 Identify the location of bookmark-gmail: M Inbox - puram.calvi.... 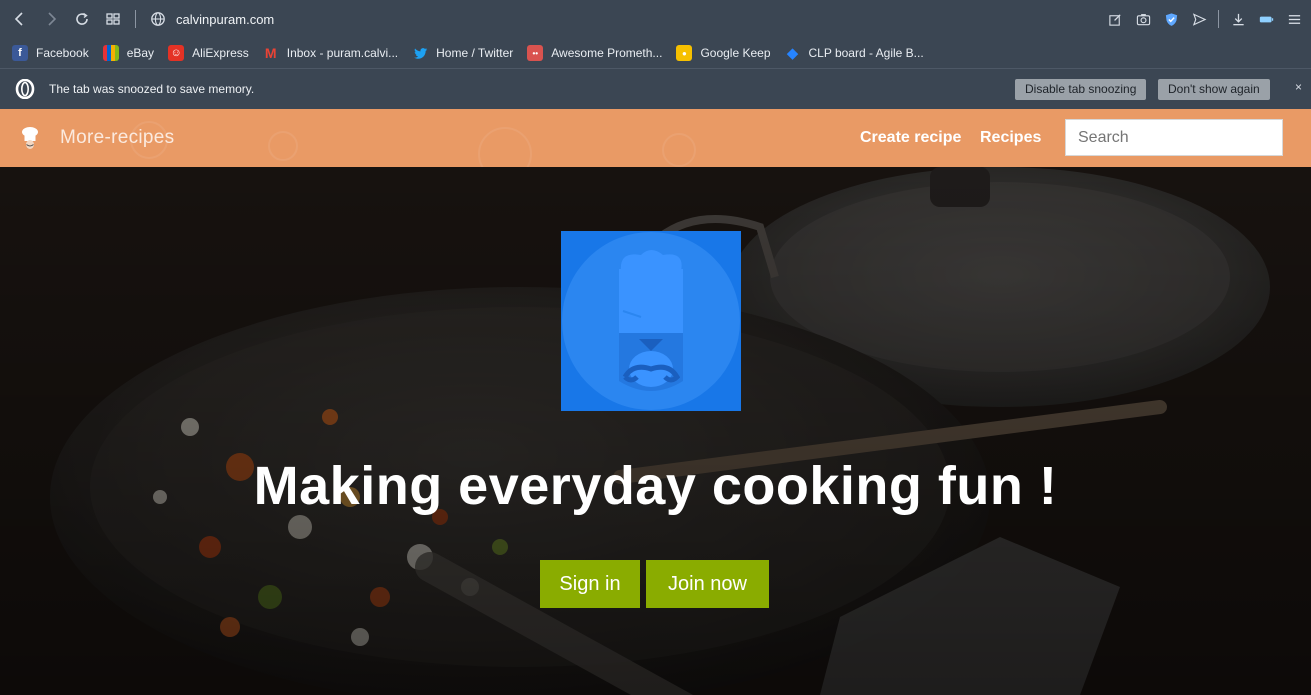
(330, 53).